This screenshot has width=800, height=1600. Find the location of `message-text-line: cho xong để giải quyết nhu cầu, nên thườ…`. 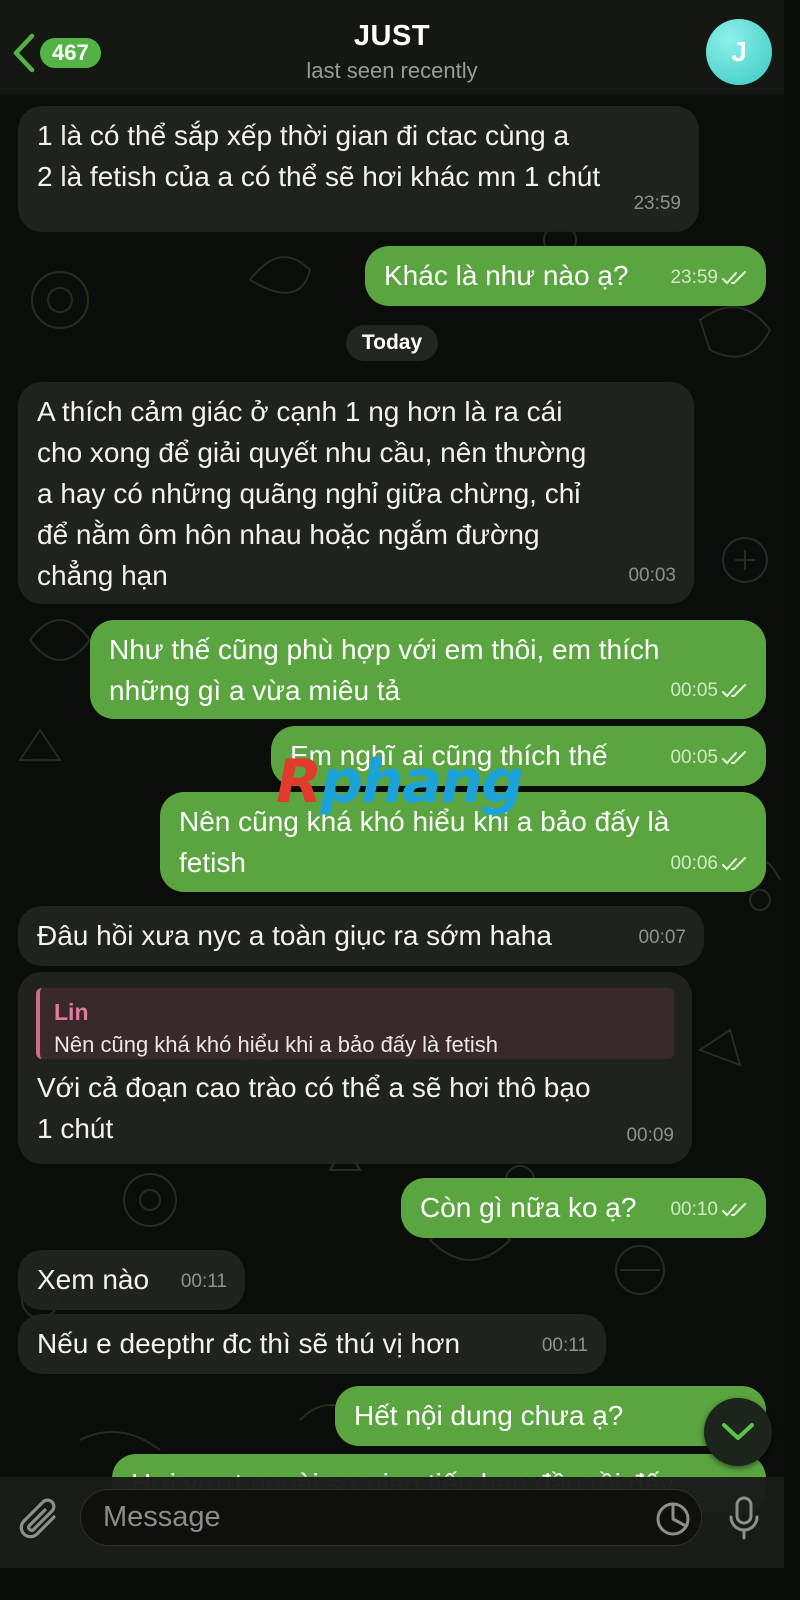

message-text-line: cho xong để giải quyết nhu cầu, nên thườ… is located at coordinates (312, 452).